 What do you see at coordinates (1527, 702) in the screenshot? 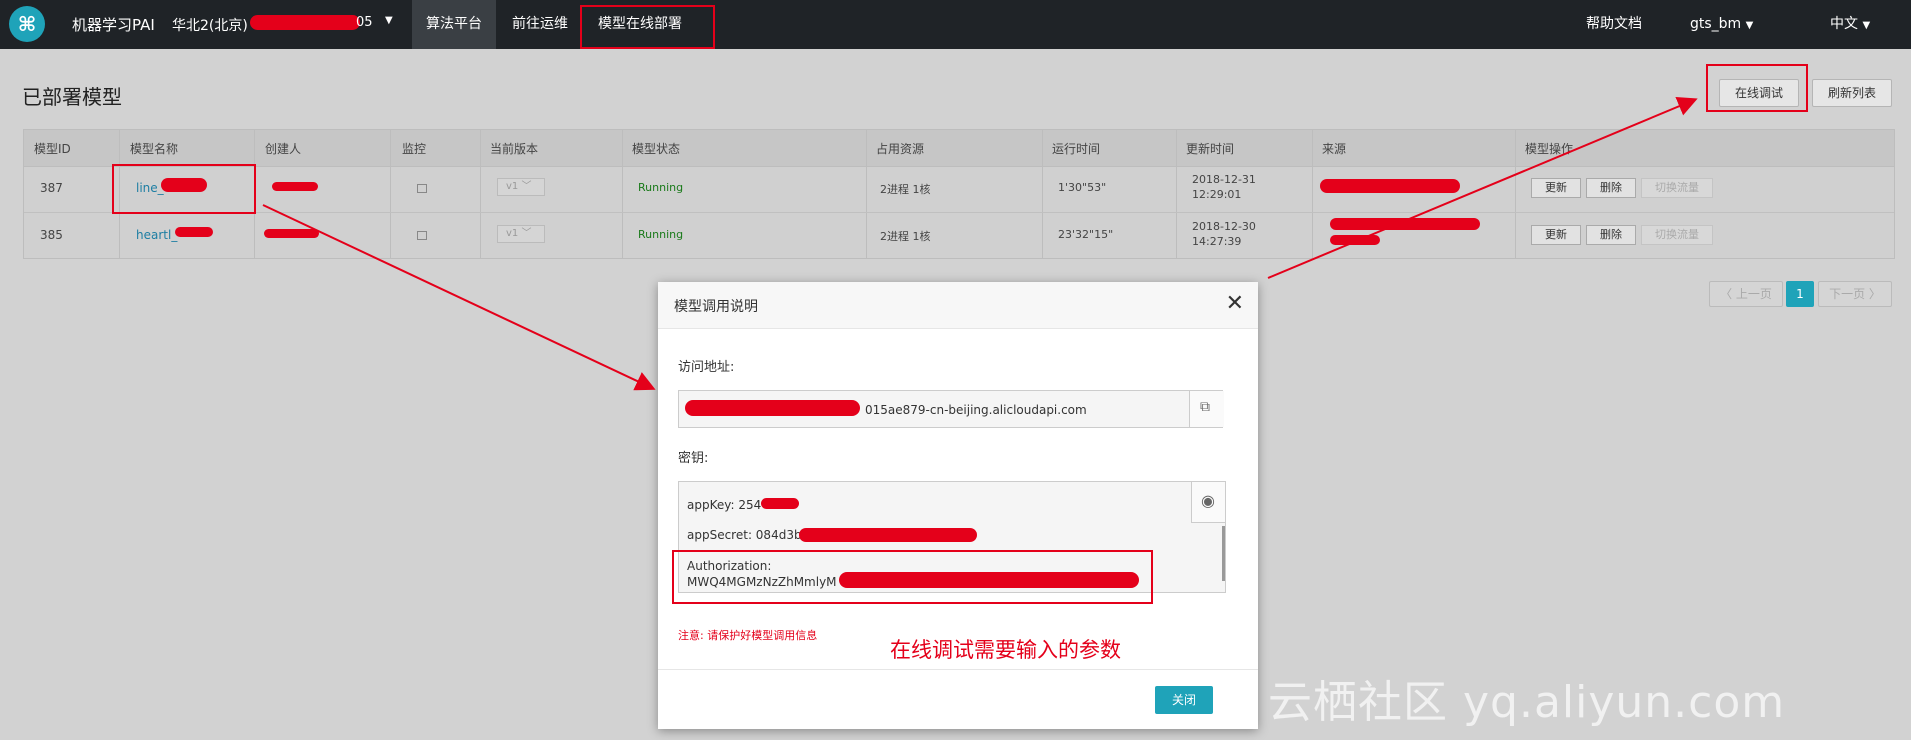
I see `watermark: 云栖社区 yq.aliyun.com` at bounding box center [1527, 702].